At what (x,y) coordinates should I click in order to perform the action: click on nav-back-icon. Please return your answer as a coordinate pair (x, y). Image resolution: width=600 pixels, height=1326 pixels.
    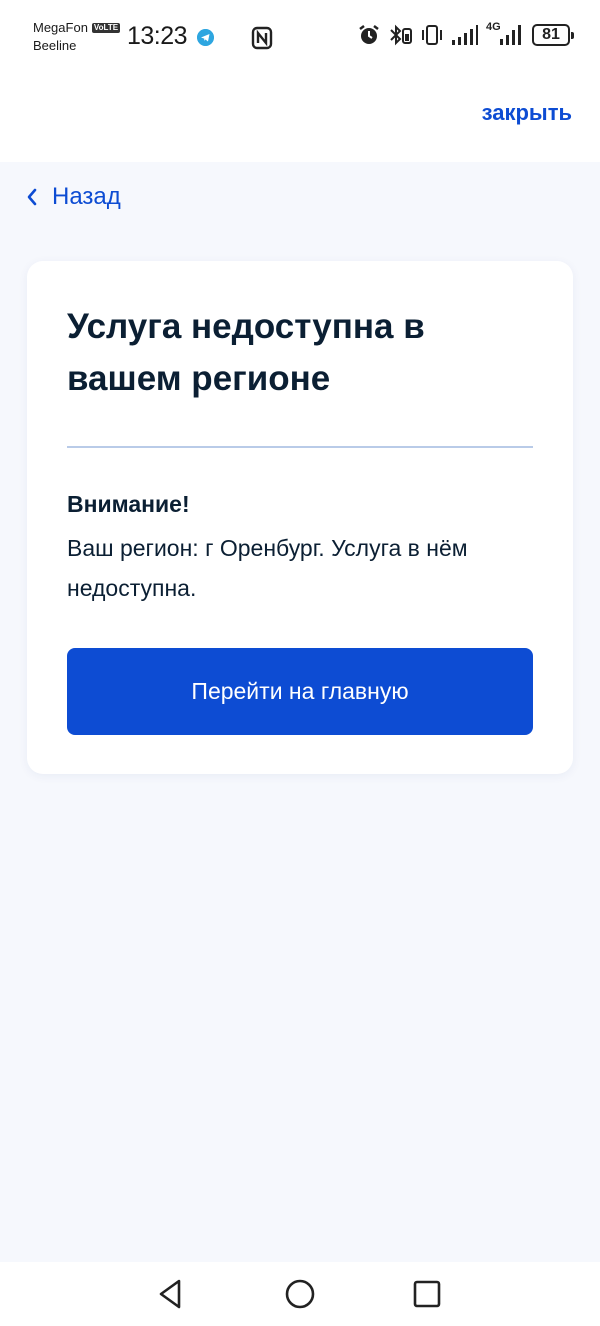
    Looking at the image, I should click on (171, 1294).